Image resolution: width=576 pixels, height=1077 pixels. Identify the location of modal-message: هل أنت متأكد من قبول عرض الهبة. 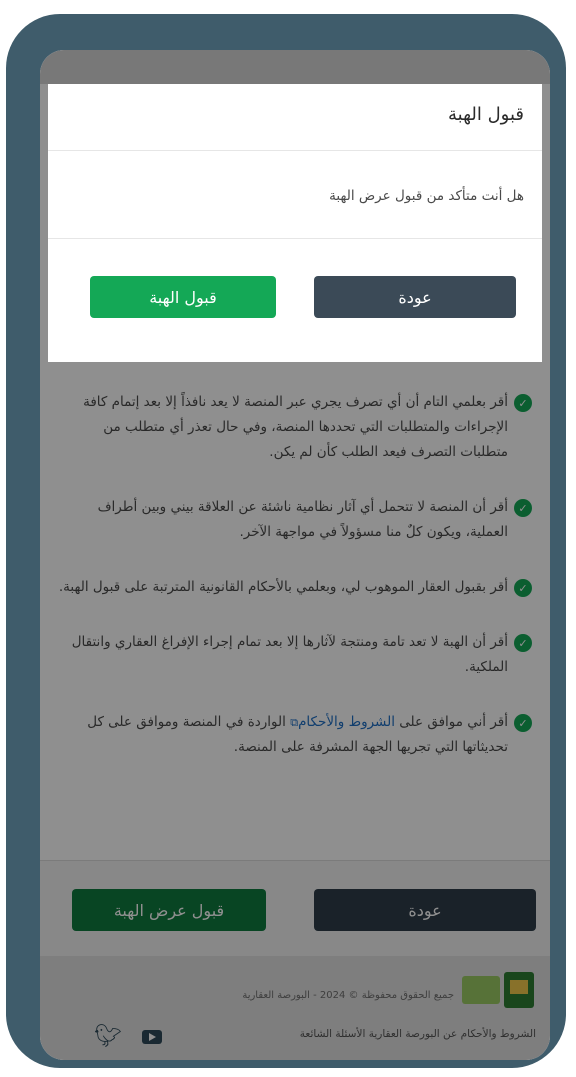
(426, 196).